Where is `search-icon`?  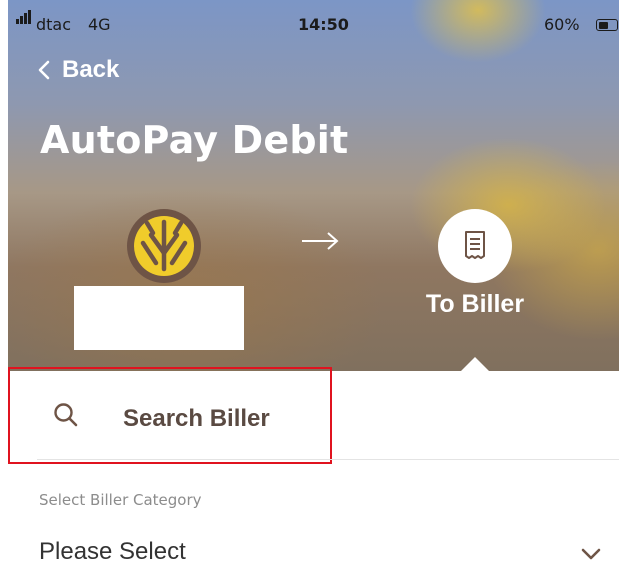 search-icon is located at coordinates (66, 415).